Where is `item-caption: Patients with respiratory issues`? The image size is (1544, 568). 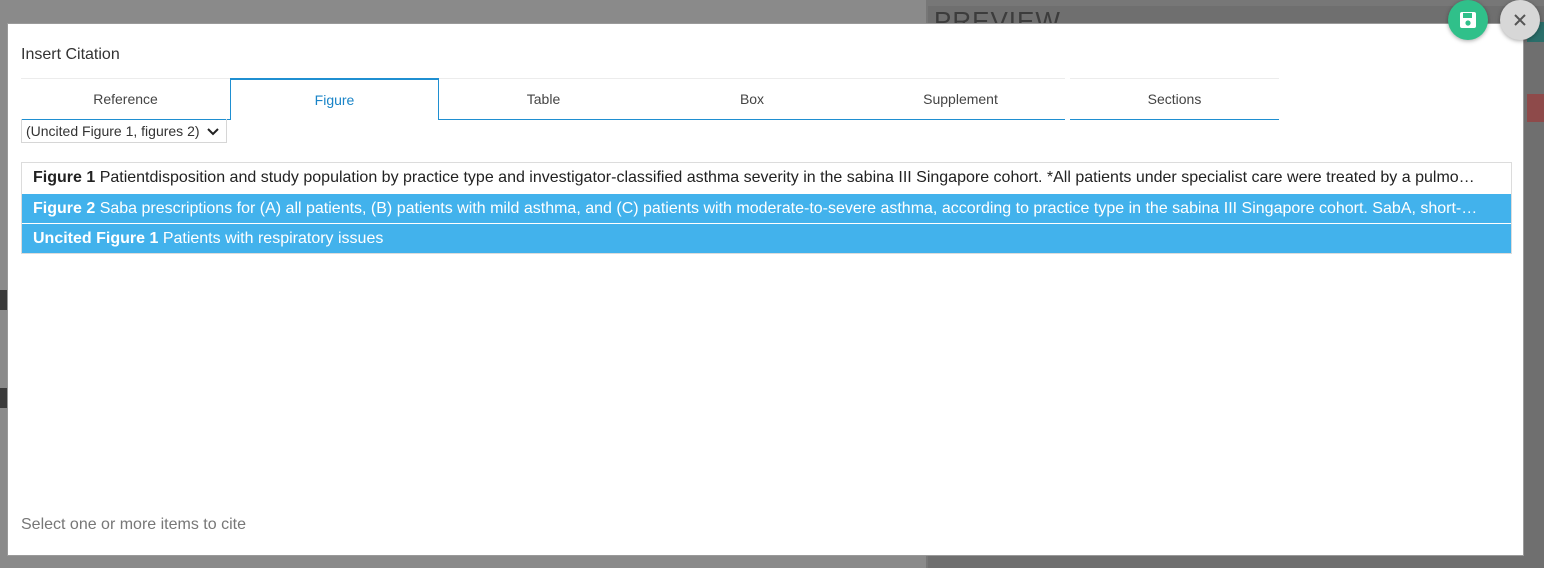 item-caption: Patients with respiratory issues is located at coordinates (273, 238).